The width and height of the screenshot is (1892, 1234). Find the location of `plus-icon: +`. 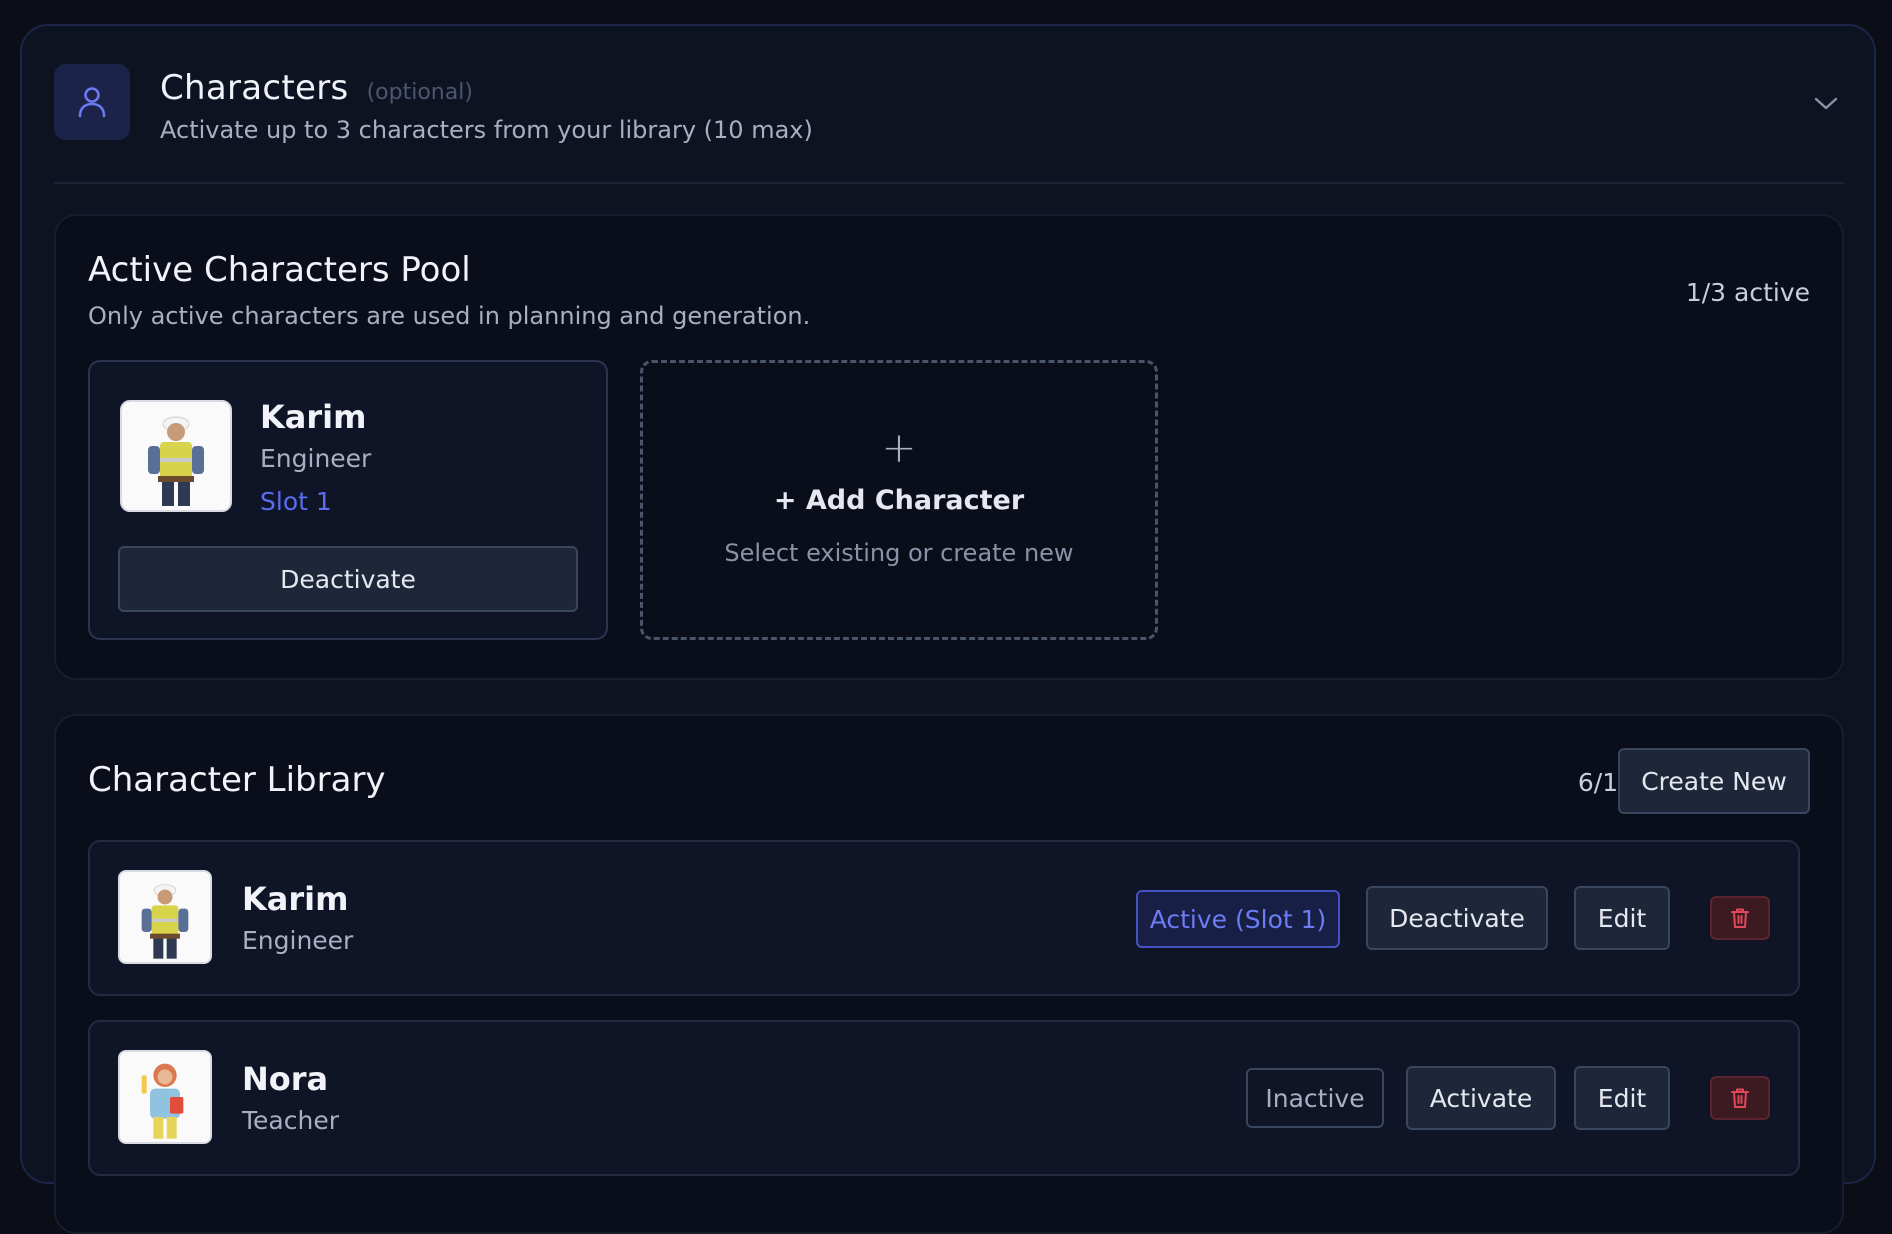

plus-icon: + is located at coordinates (899, 447).